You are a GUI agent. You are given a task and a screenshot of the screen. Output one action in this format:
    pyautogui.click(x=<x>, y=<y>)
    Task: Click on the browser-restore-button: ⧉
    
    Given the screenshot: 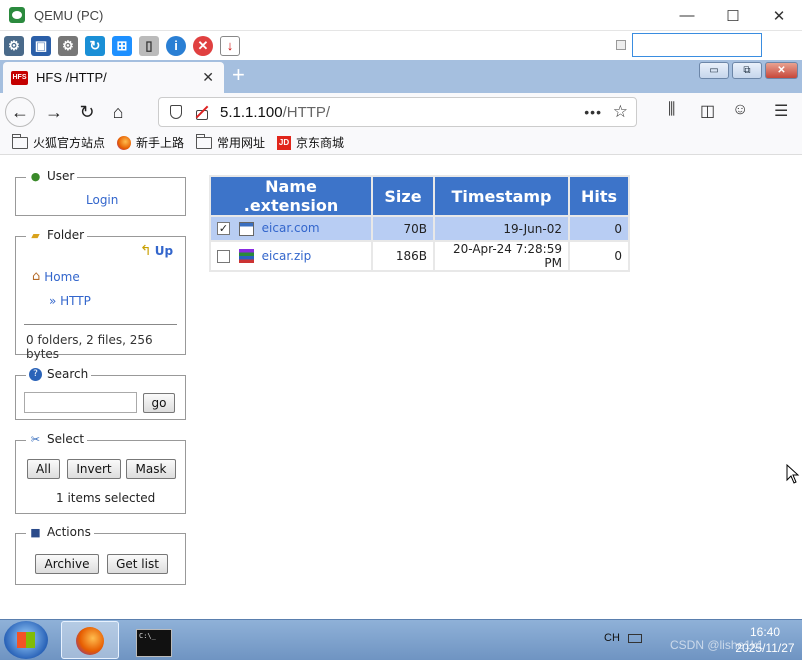 What is the action you would take?
    pyautogui.click(x=747, y=70)
    